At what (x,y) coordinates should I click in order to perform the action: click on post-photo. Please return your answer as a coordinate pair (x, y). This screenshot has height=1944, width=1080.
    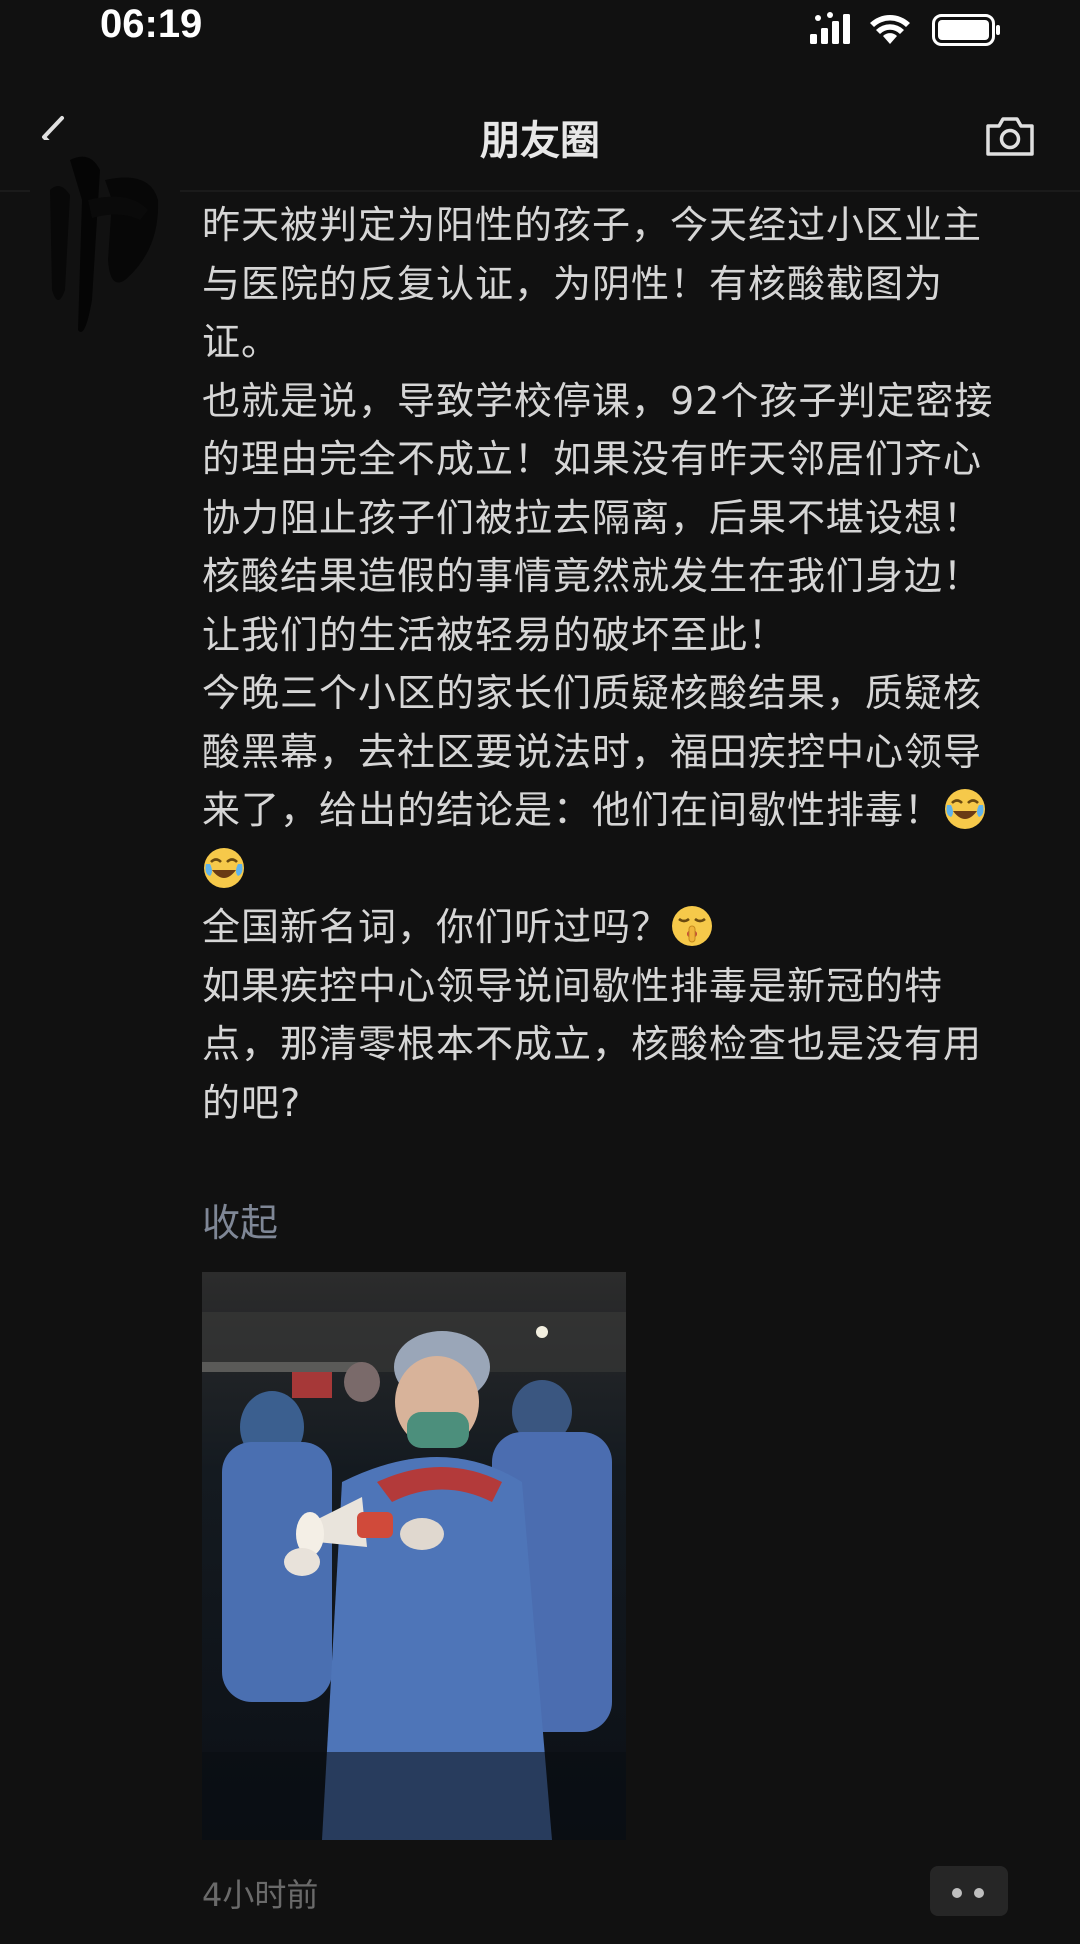
    Looking at the image, I should click on (414, 1556).